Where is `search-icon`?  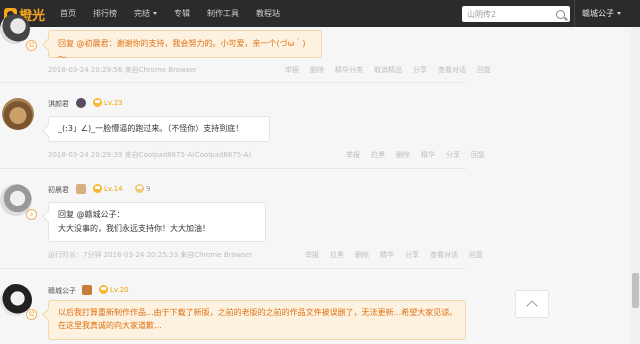 search-icon is located at coordinates (560, 14).